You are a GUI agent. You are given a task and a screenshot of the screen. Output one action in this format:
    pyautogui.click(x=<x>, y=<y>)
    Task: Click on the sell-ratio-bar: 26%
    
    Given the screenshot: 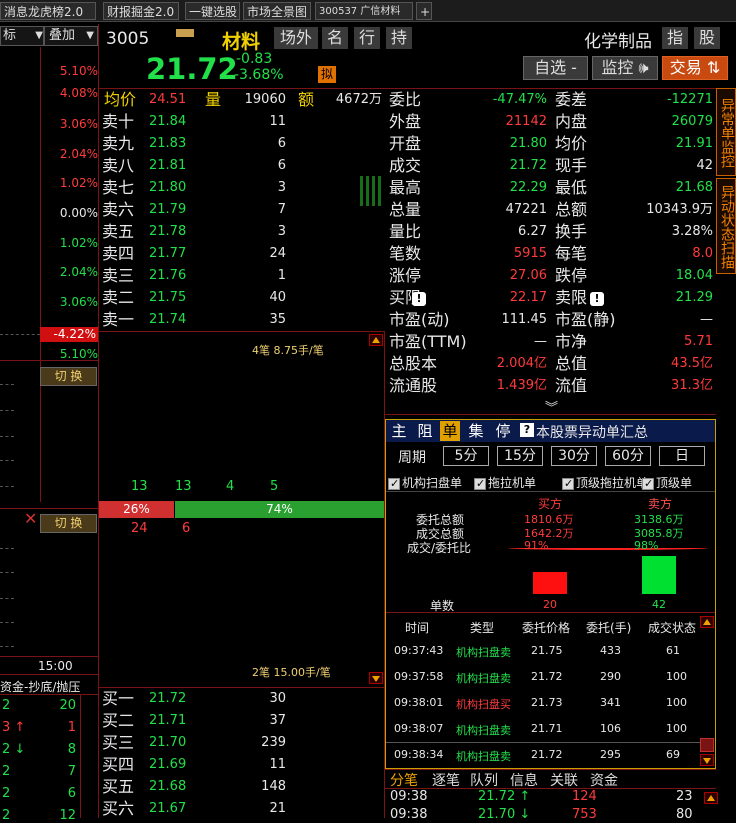 What is the action you would take?
    pyautogui.click(x=136, y=509)
    